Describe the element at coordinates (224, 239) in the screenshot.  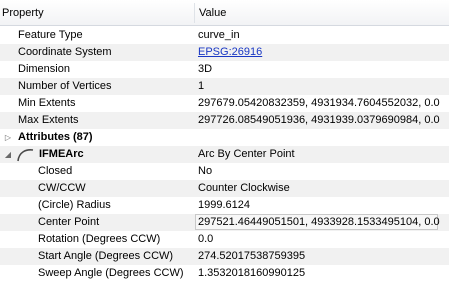
I see `arc-property-row-rotation: Rotation (Degrees CCW) 0.0` at that location.